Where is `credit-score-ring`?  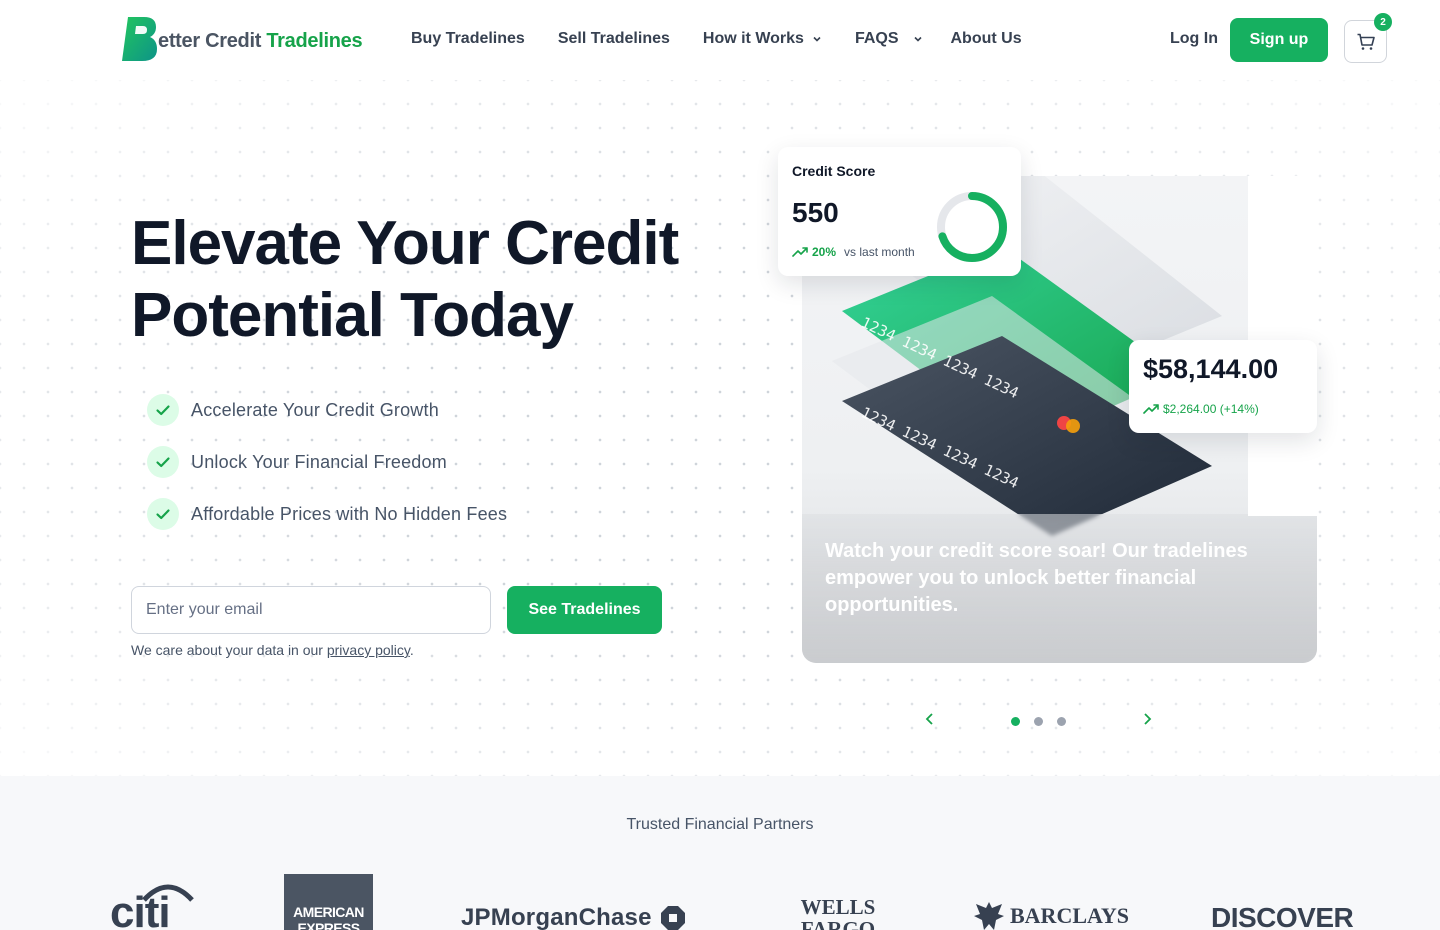 credit-score-ring is located at coordinates (972, 227).